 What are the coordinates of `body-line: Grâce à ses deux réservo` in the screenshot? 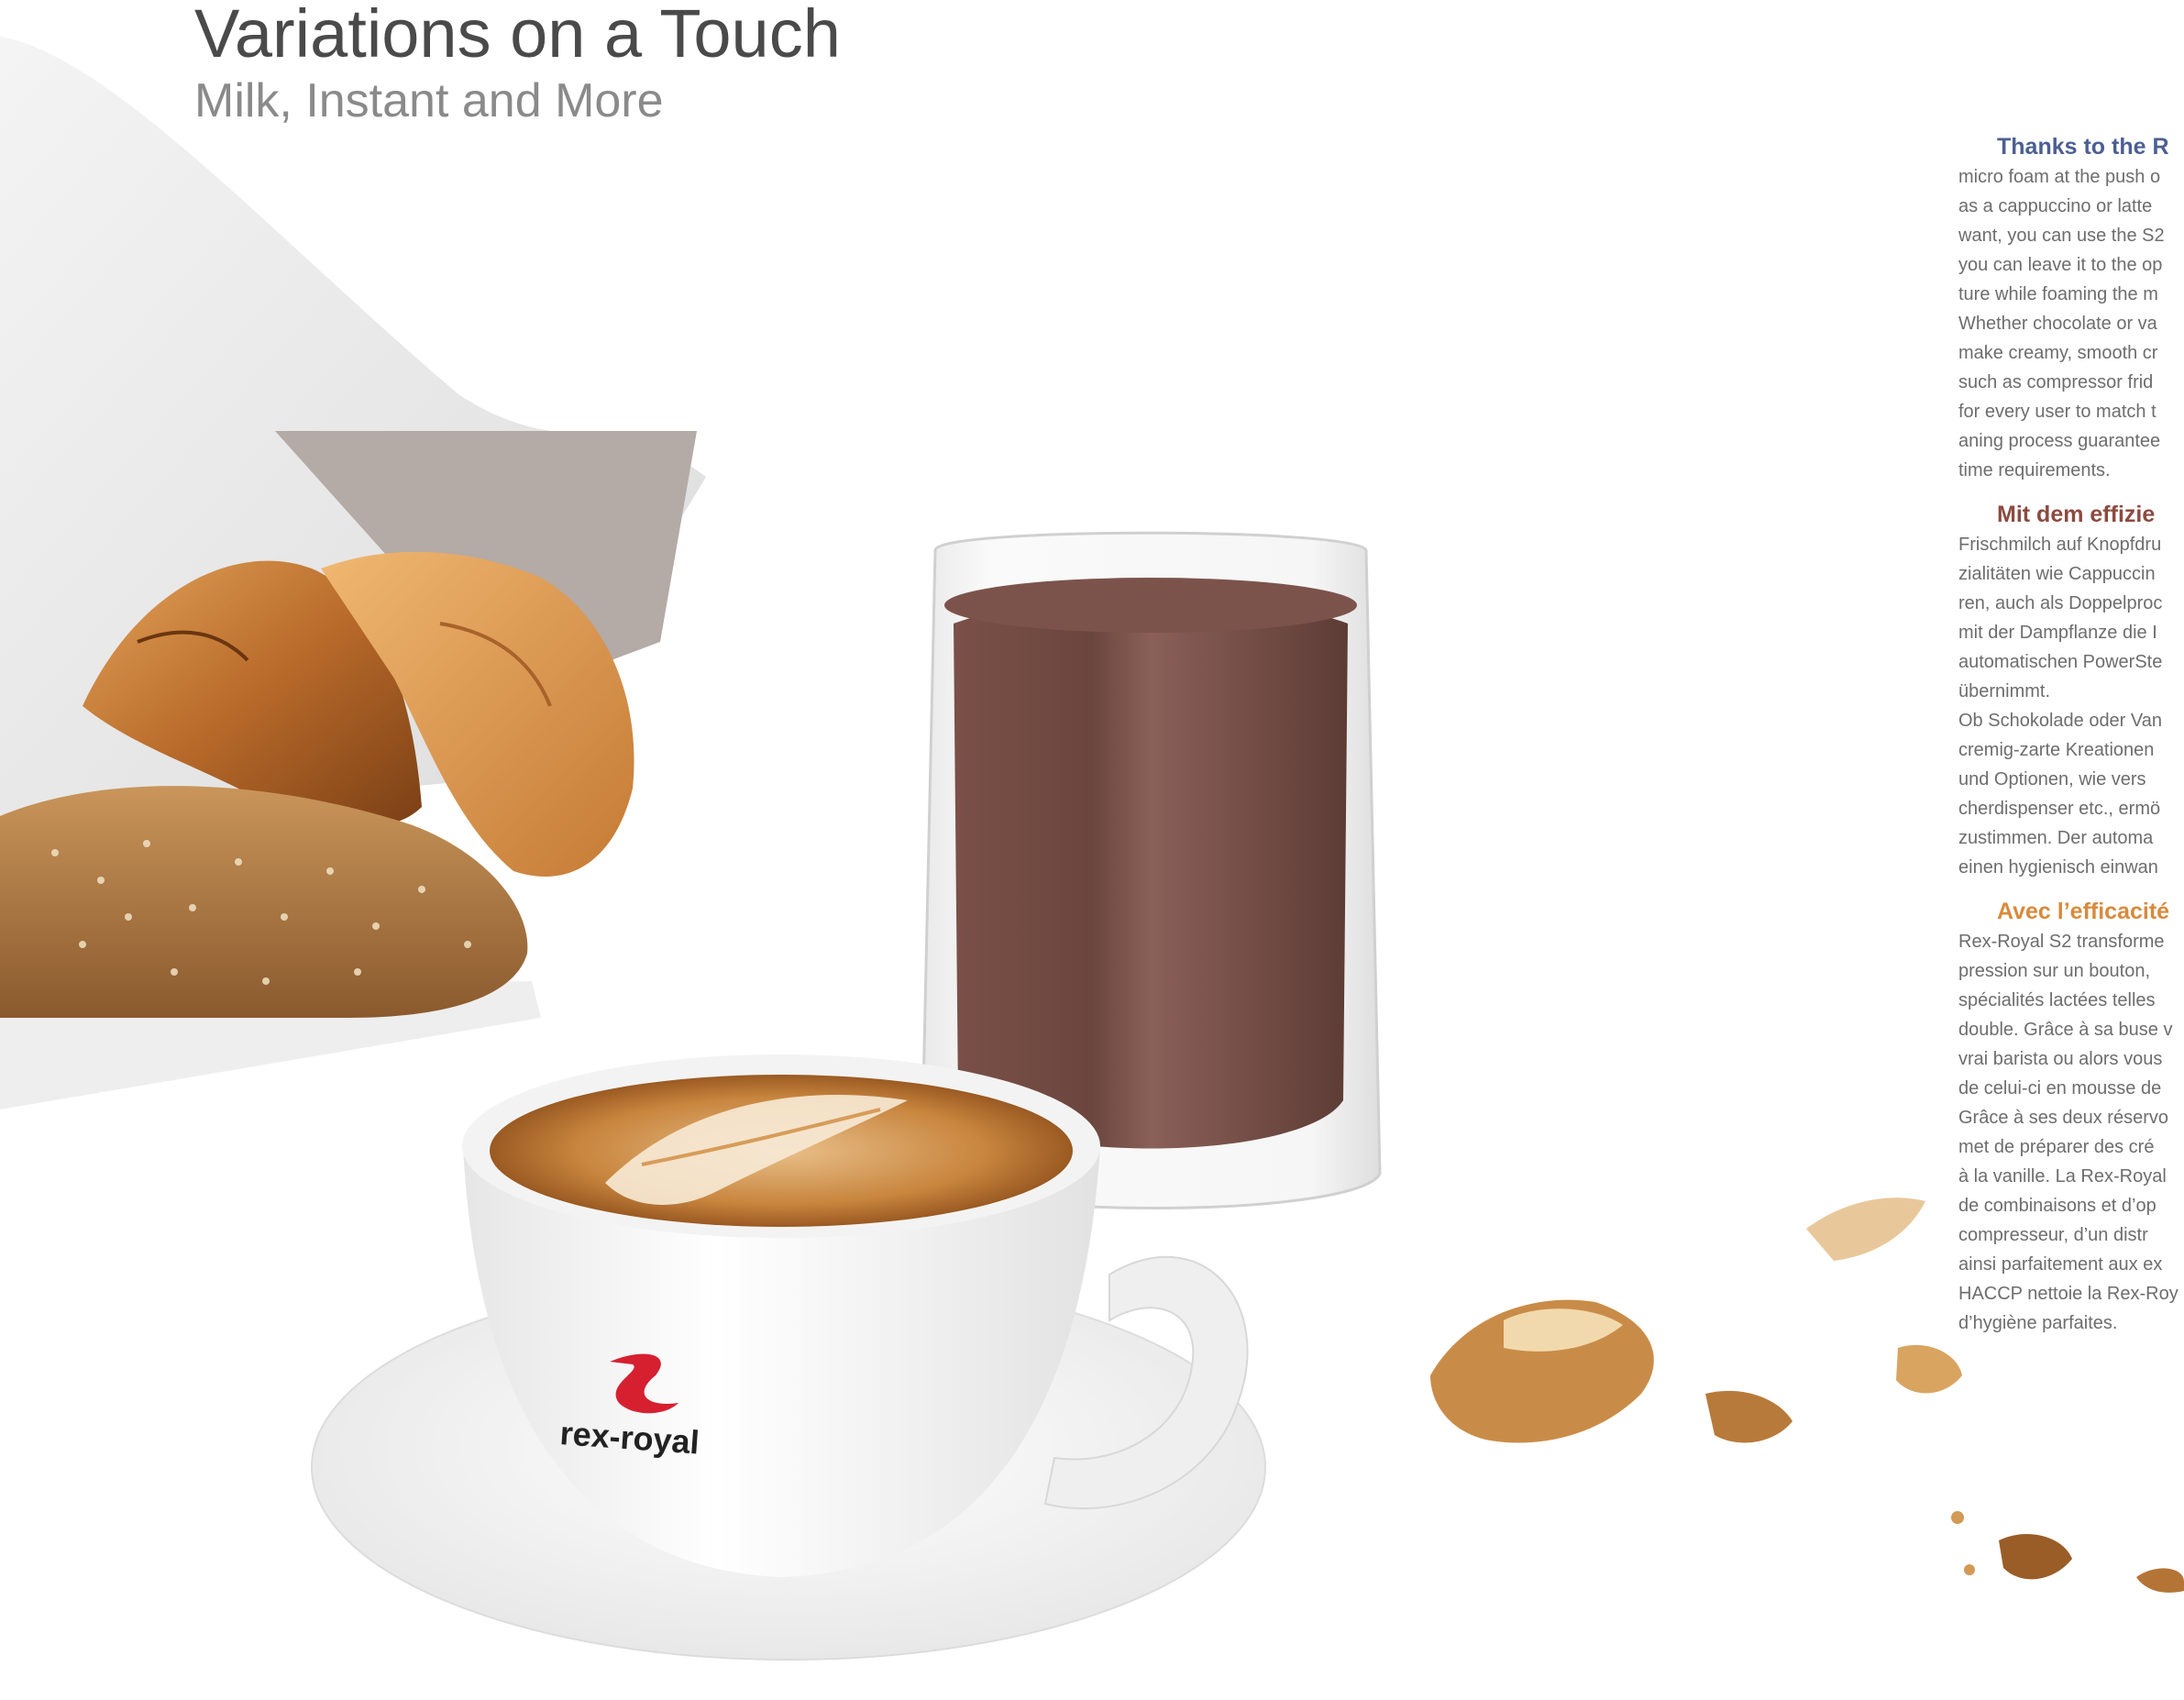 It's located at (2063, 1118).